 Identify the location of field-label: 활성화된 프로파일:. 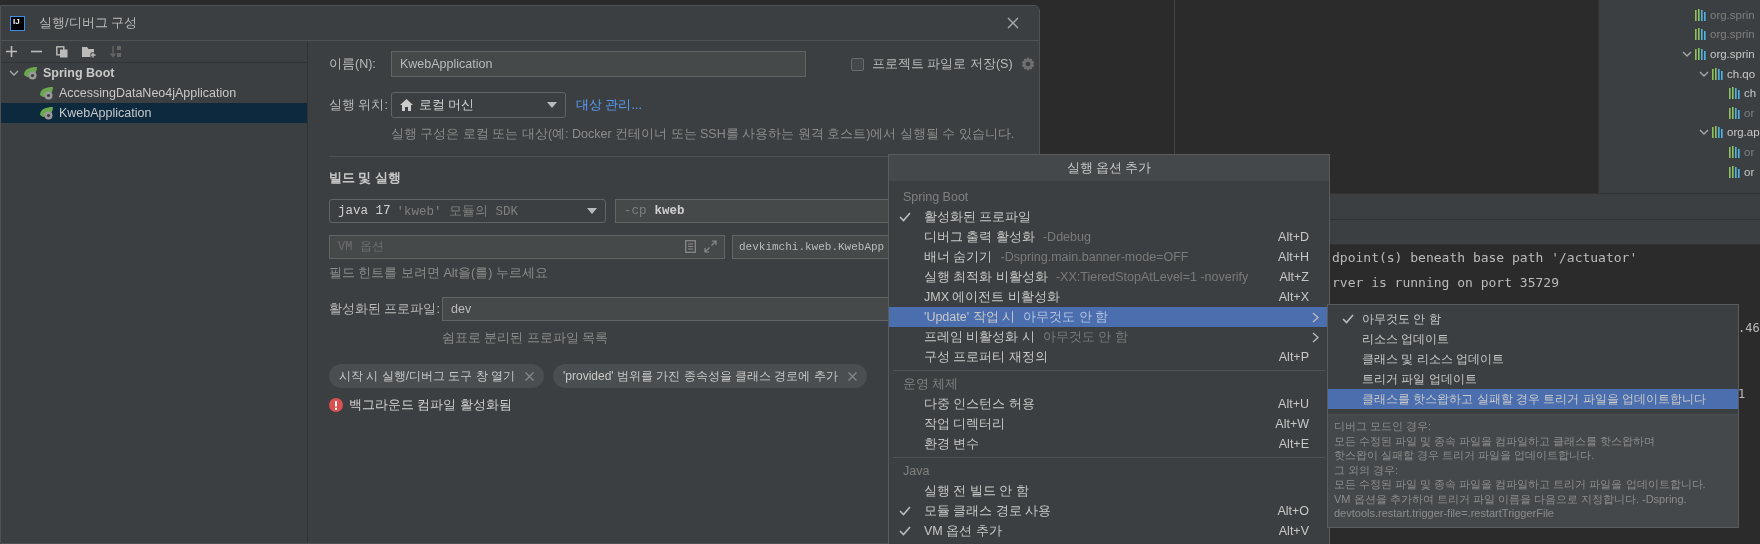
(385, 309).